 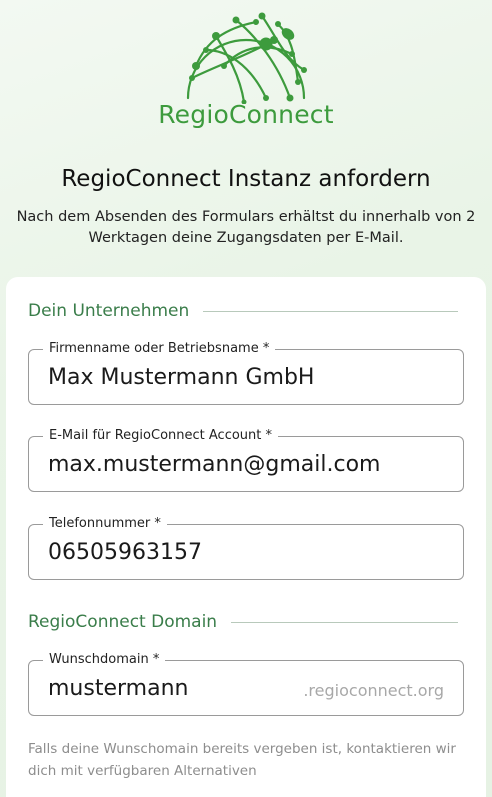 I want to click on section-heading-domain-label: RegioConnect Domain, so click(x=123, y=622).